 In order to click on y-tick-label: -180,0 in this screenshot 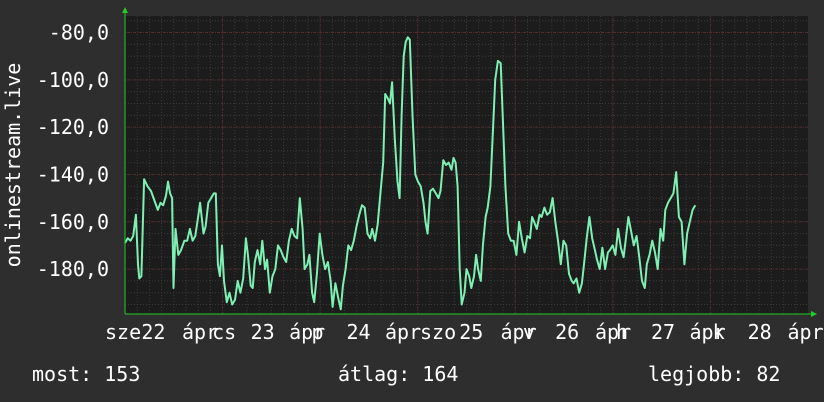, I will do `click(73, 269)`.